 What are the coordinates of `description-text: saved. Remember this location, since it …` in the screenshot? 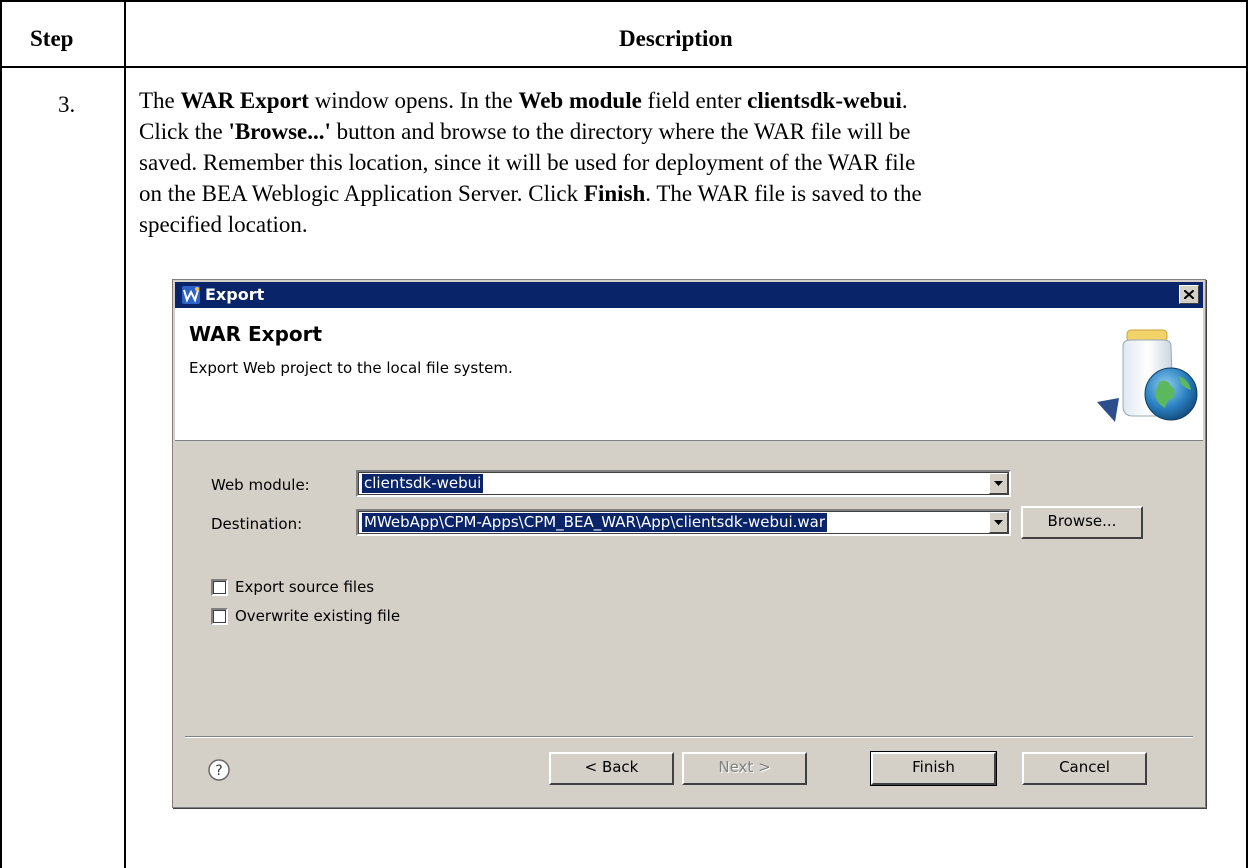 It's located at (527, 162).